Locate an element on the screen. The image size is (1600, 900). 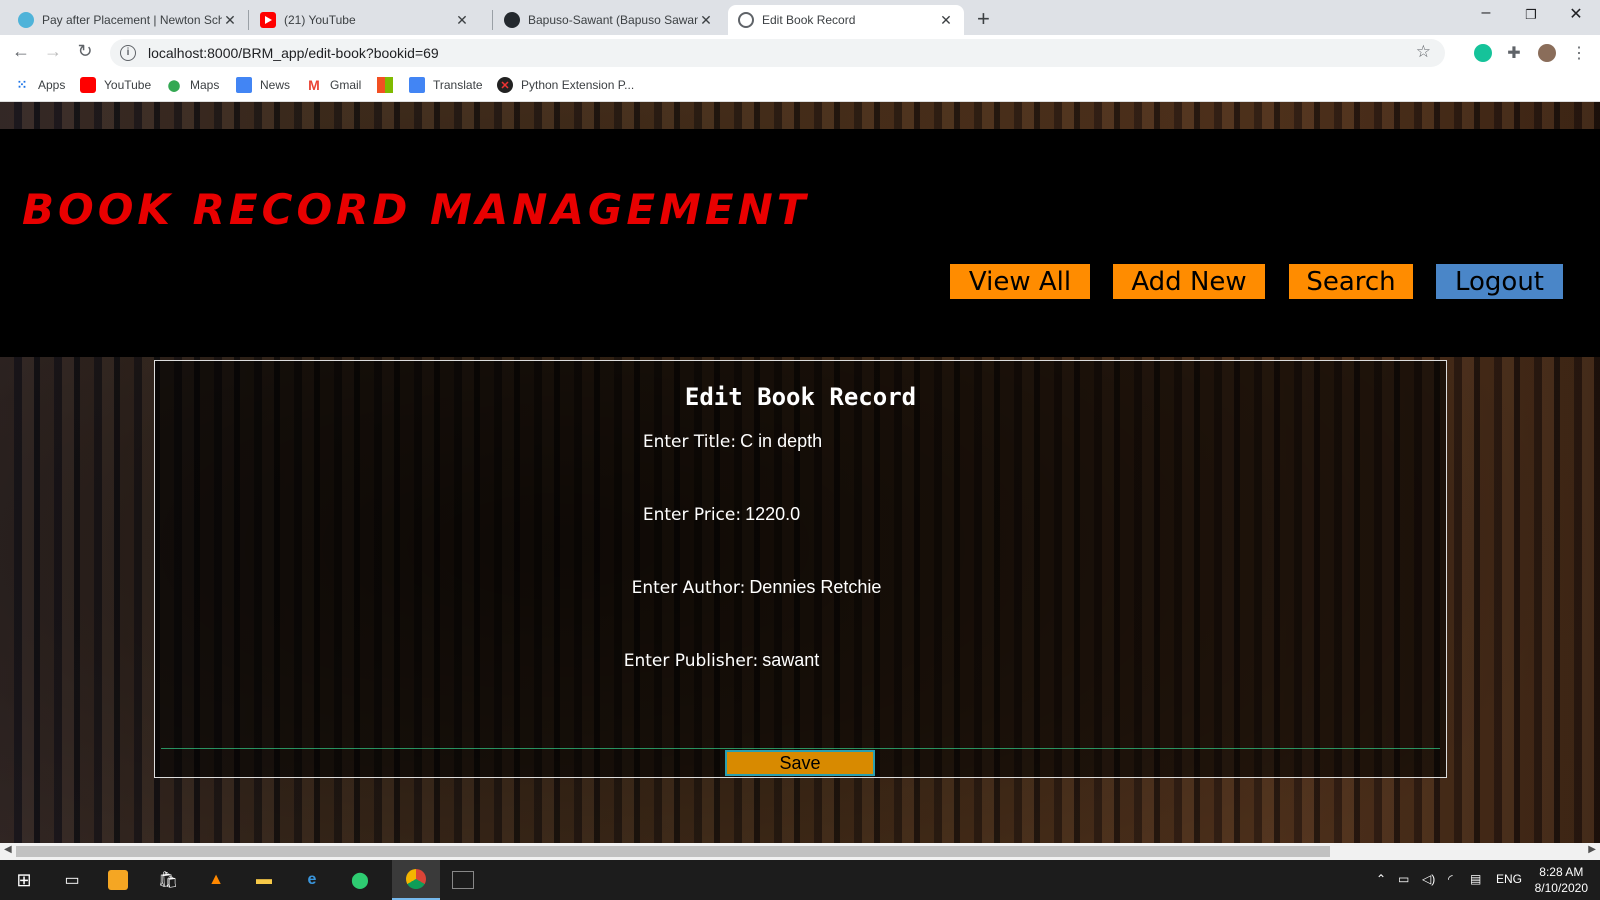
file-explorer-icon: ▬ is located at coordinates (264, 880).